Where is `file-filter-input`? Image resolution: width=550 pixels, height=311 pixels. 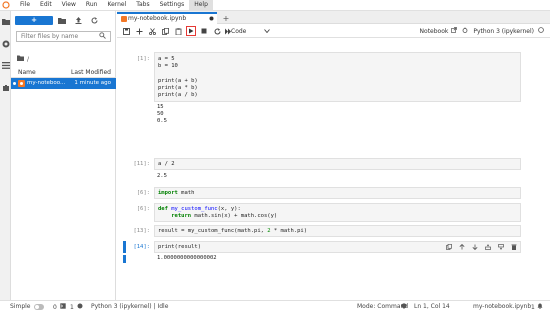
file-filter-input is located at coordinates (60, 36).